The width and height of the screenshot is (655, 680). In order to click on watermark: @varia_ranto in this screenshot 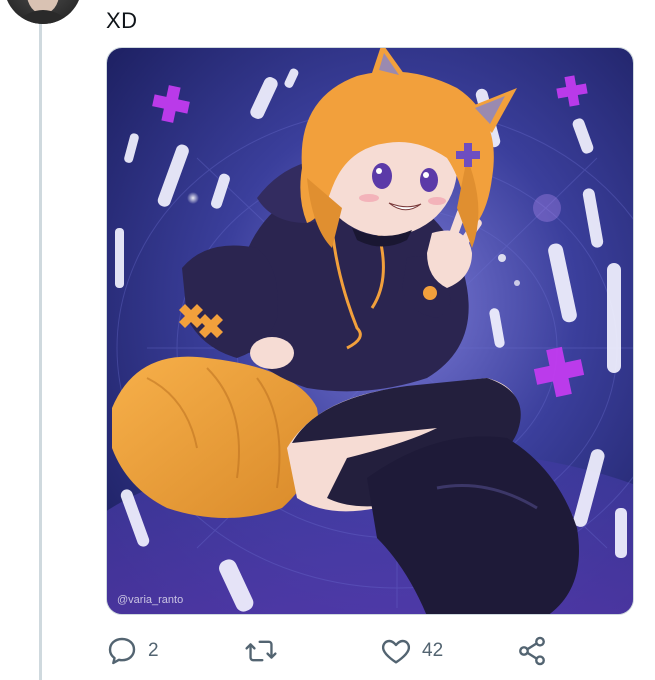, I will do `click(150, 600)`.